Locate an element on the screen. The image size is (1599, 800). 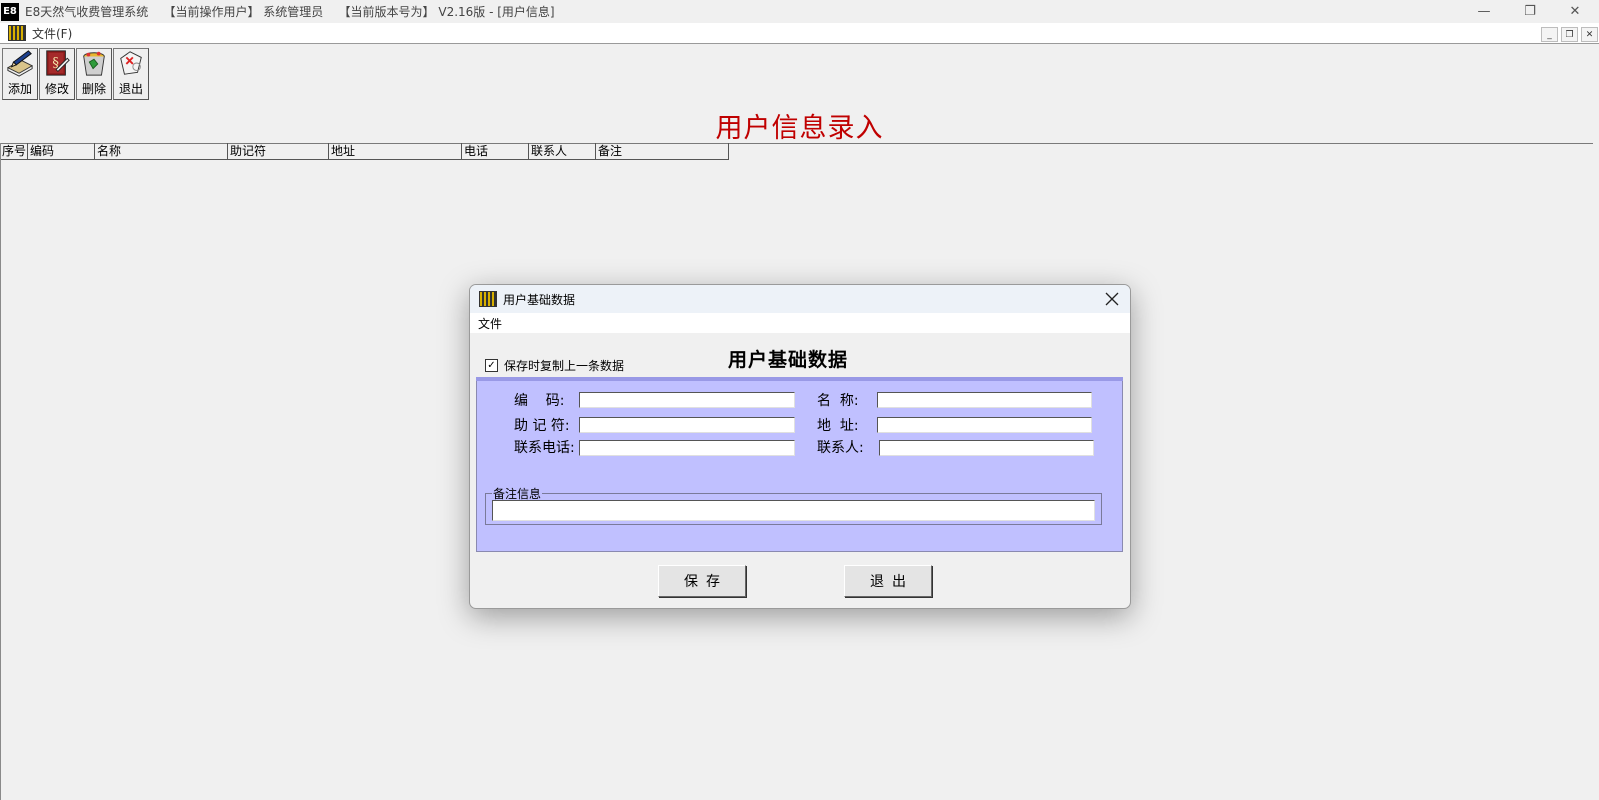
grid-left-border is located at coordinates (0, 471).